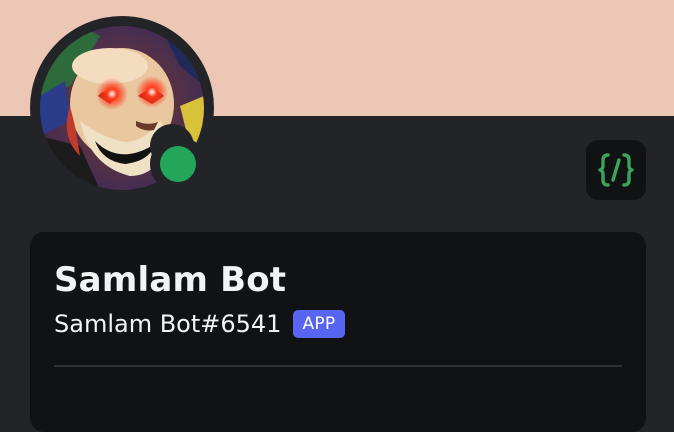  What do you see at coordinates (319, 324) in the screenshot?
I see `app-tag-badge: APP` at bounding box center [319, 324].